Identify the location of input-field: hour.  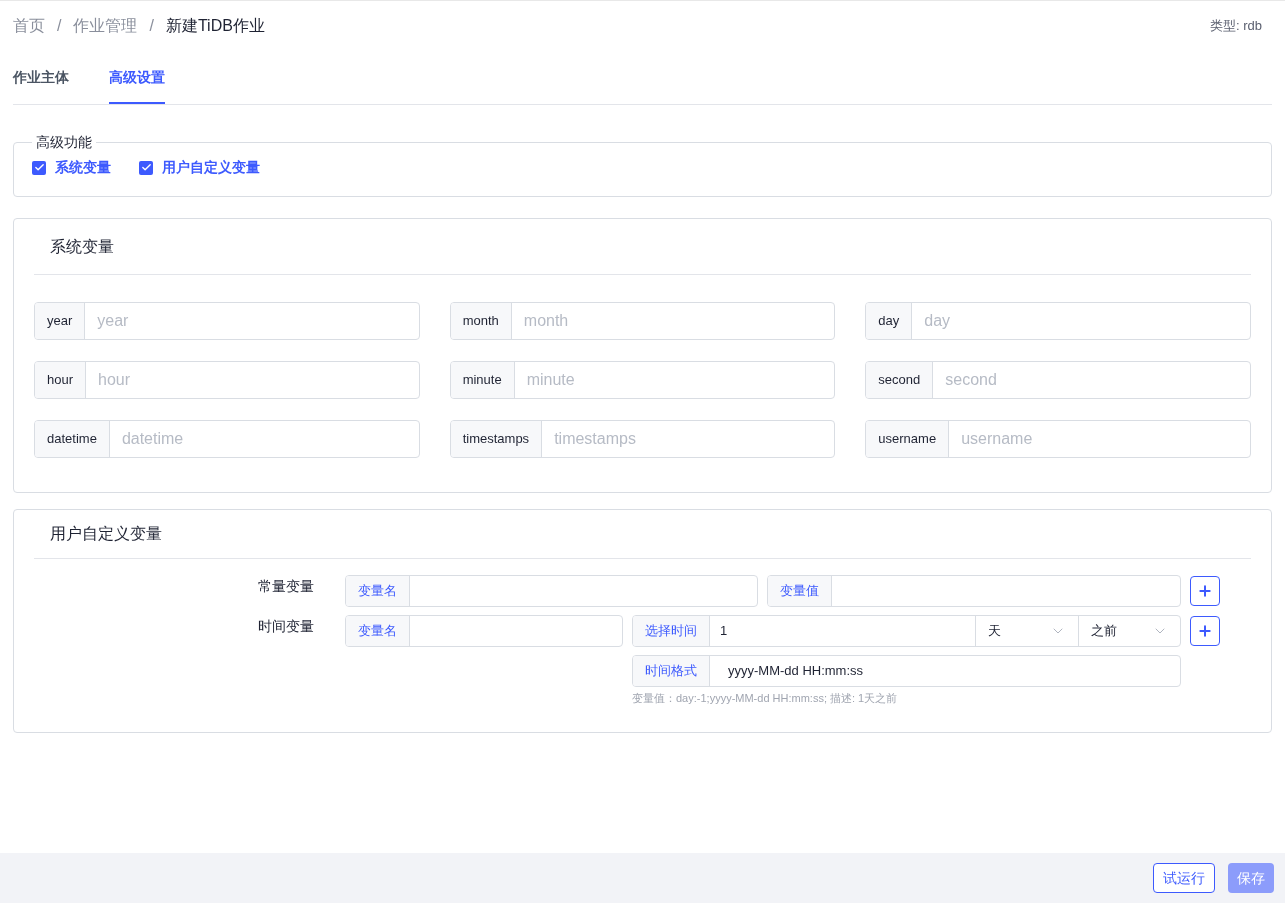
(252, 380).